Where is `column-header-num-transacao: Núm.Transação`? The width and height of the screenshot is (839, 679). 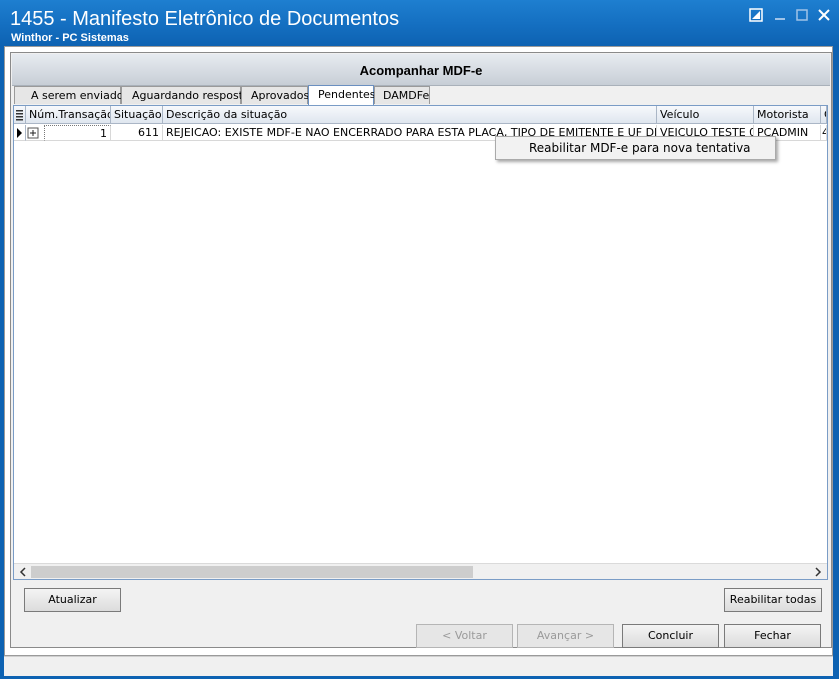
column-header-num-transacao: Núm.Transação is located at coordinates (68, 115).